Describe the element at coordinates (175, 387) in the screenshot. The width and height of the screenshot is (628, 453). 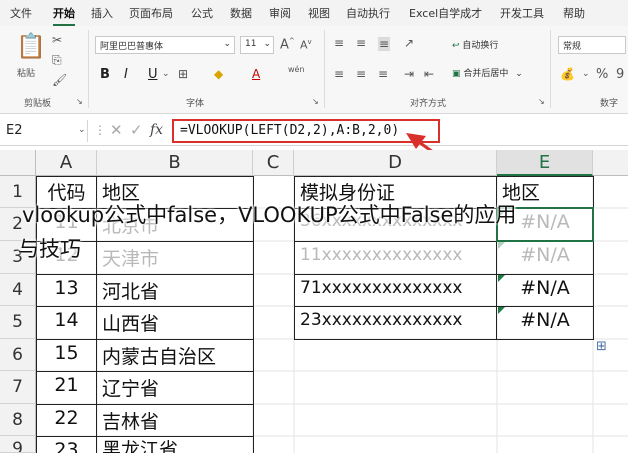
I see `cell-b7: 辽宁省` at that location.